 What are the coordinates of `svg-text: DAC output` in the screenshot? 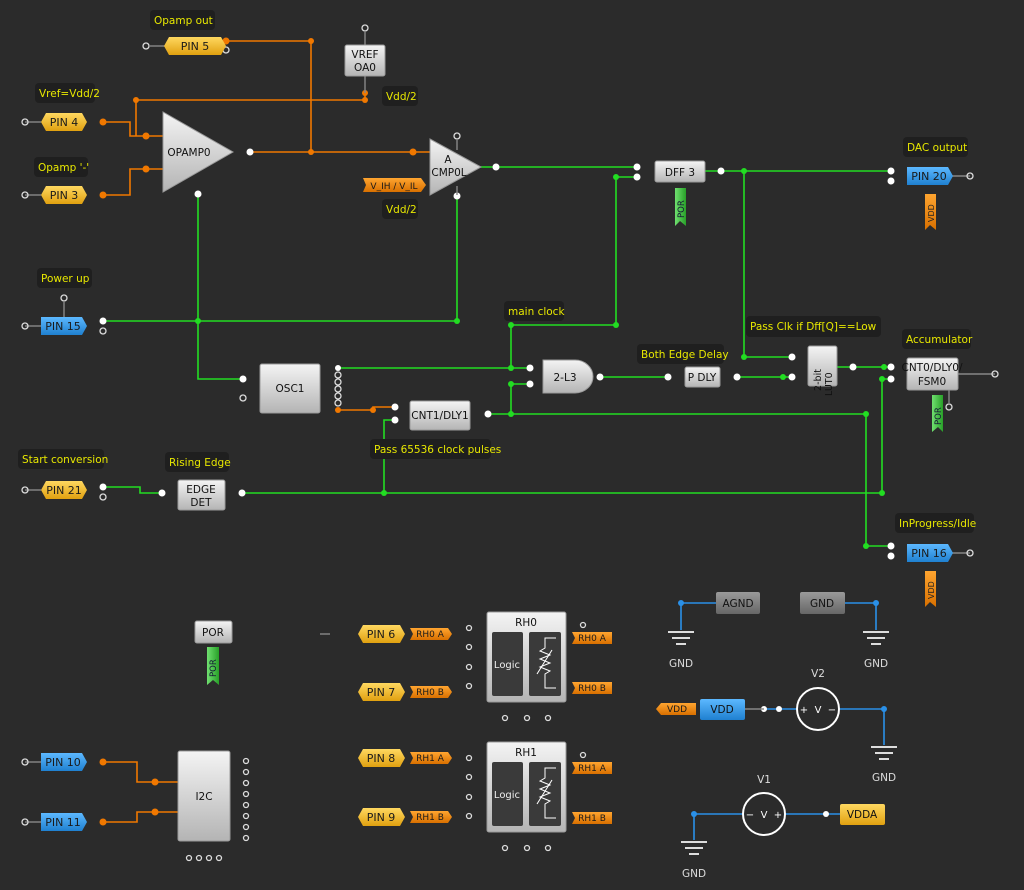 It's located at (937, 148).